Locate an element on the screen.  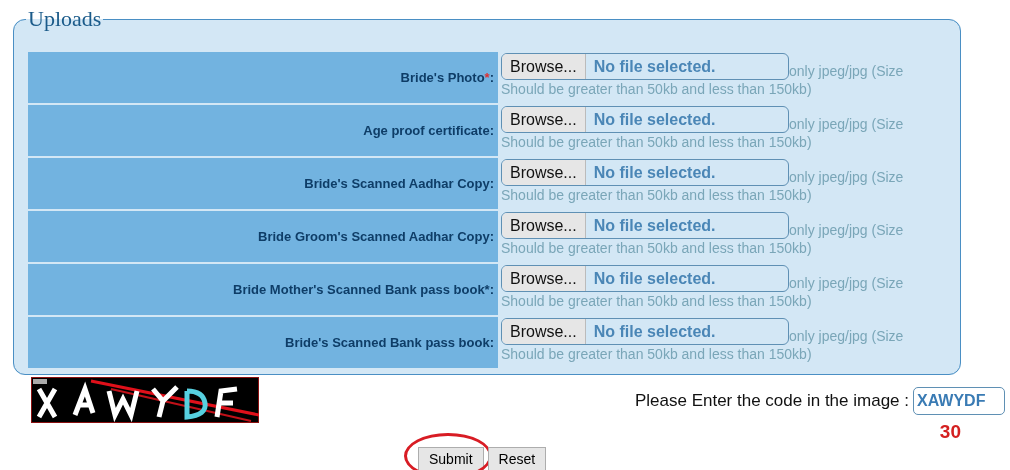
form-button: Reset is located at coordinates (517, 458).